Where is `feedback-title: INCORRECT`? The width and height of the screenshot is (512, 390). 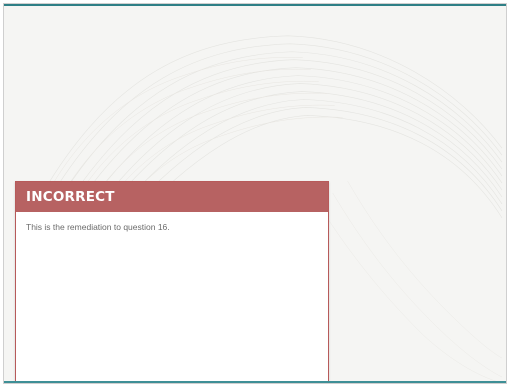 feedback-title: INCORRECT is located at coordinates (70, 197).